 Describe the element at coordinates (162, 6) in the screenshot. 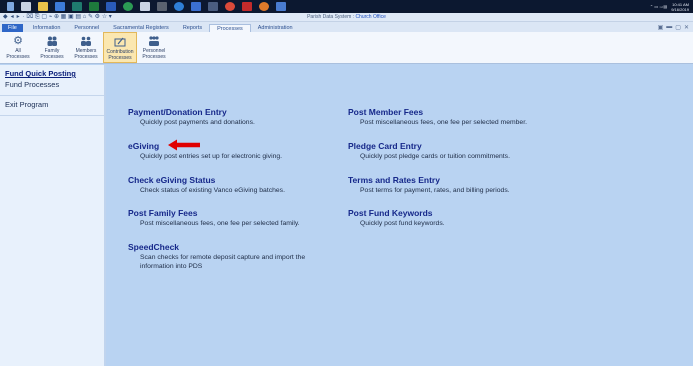

I see `calculator-icon` at that location.